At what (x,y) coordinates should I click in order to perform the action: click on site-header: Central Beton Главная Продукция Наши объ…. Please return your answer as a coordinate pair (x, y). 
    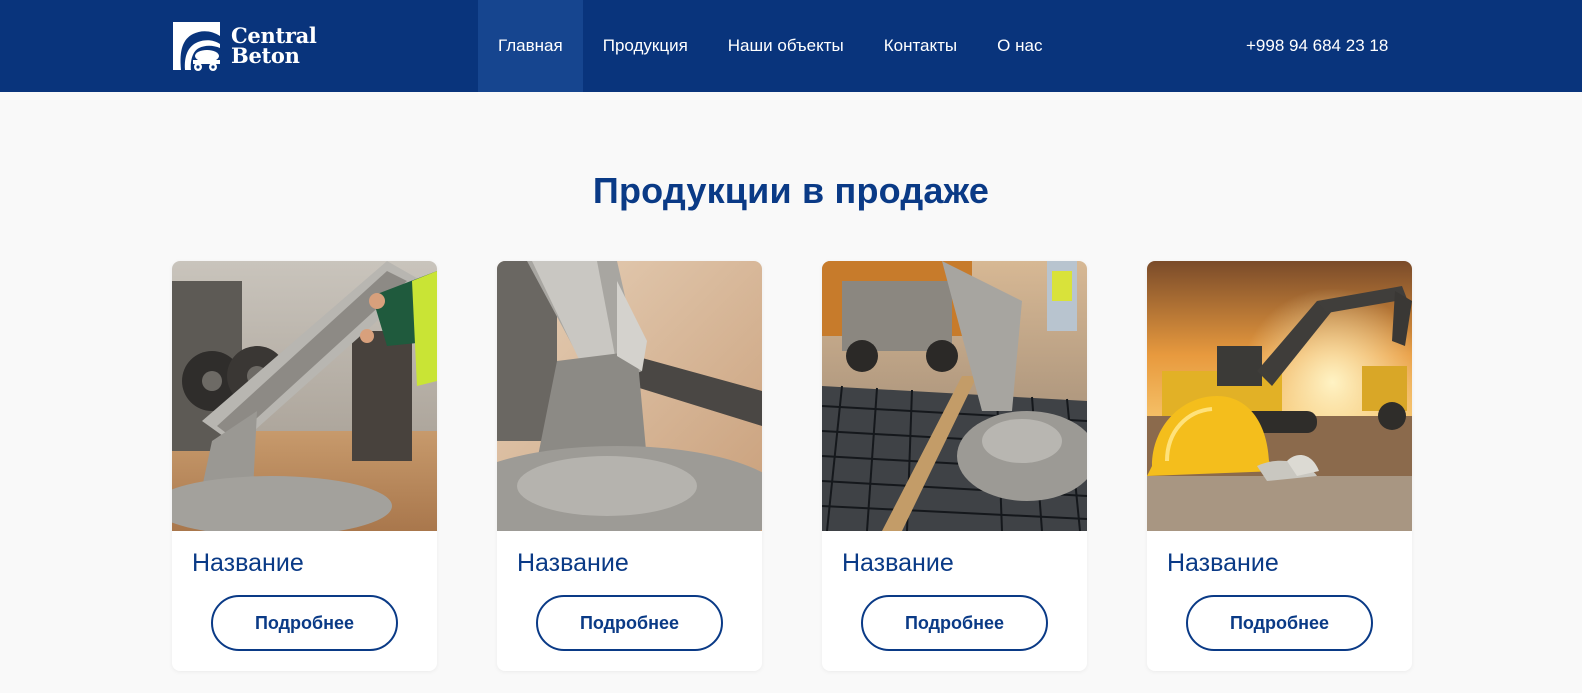
    Looking at the image, I should click on (791, 46).